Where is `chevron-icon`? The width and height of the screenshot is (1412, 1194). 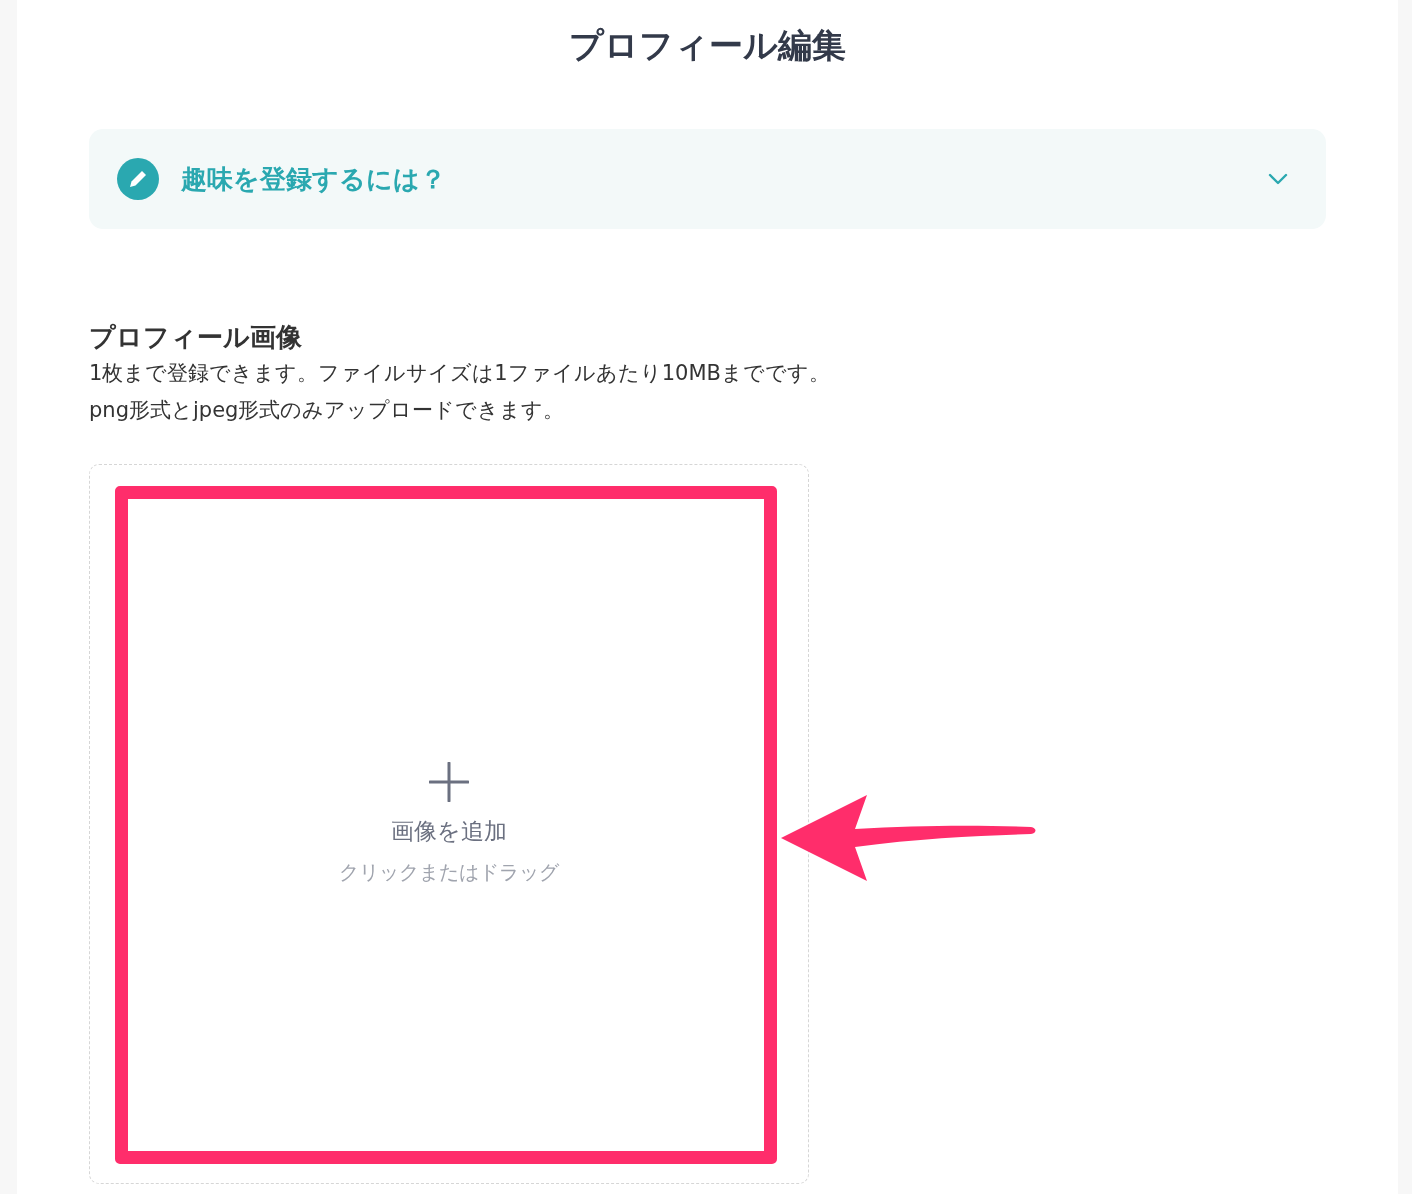 chevron-icon is located at coordinates (1278, 179).